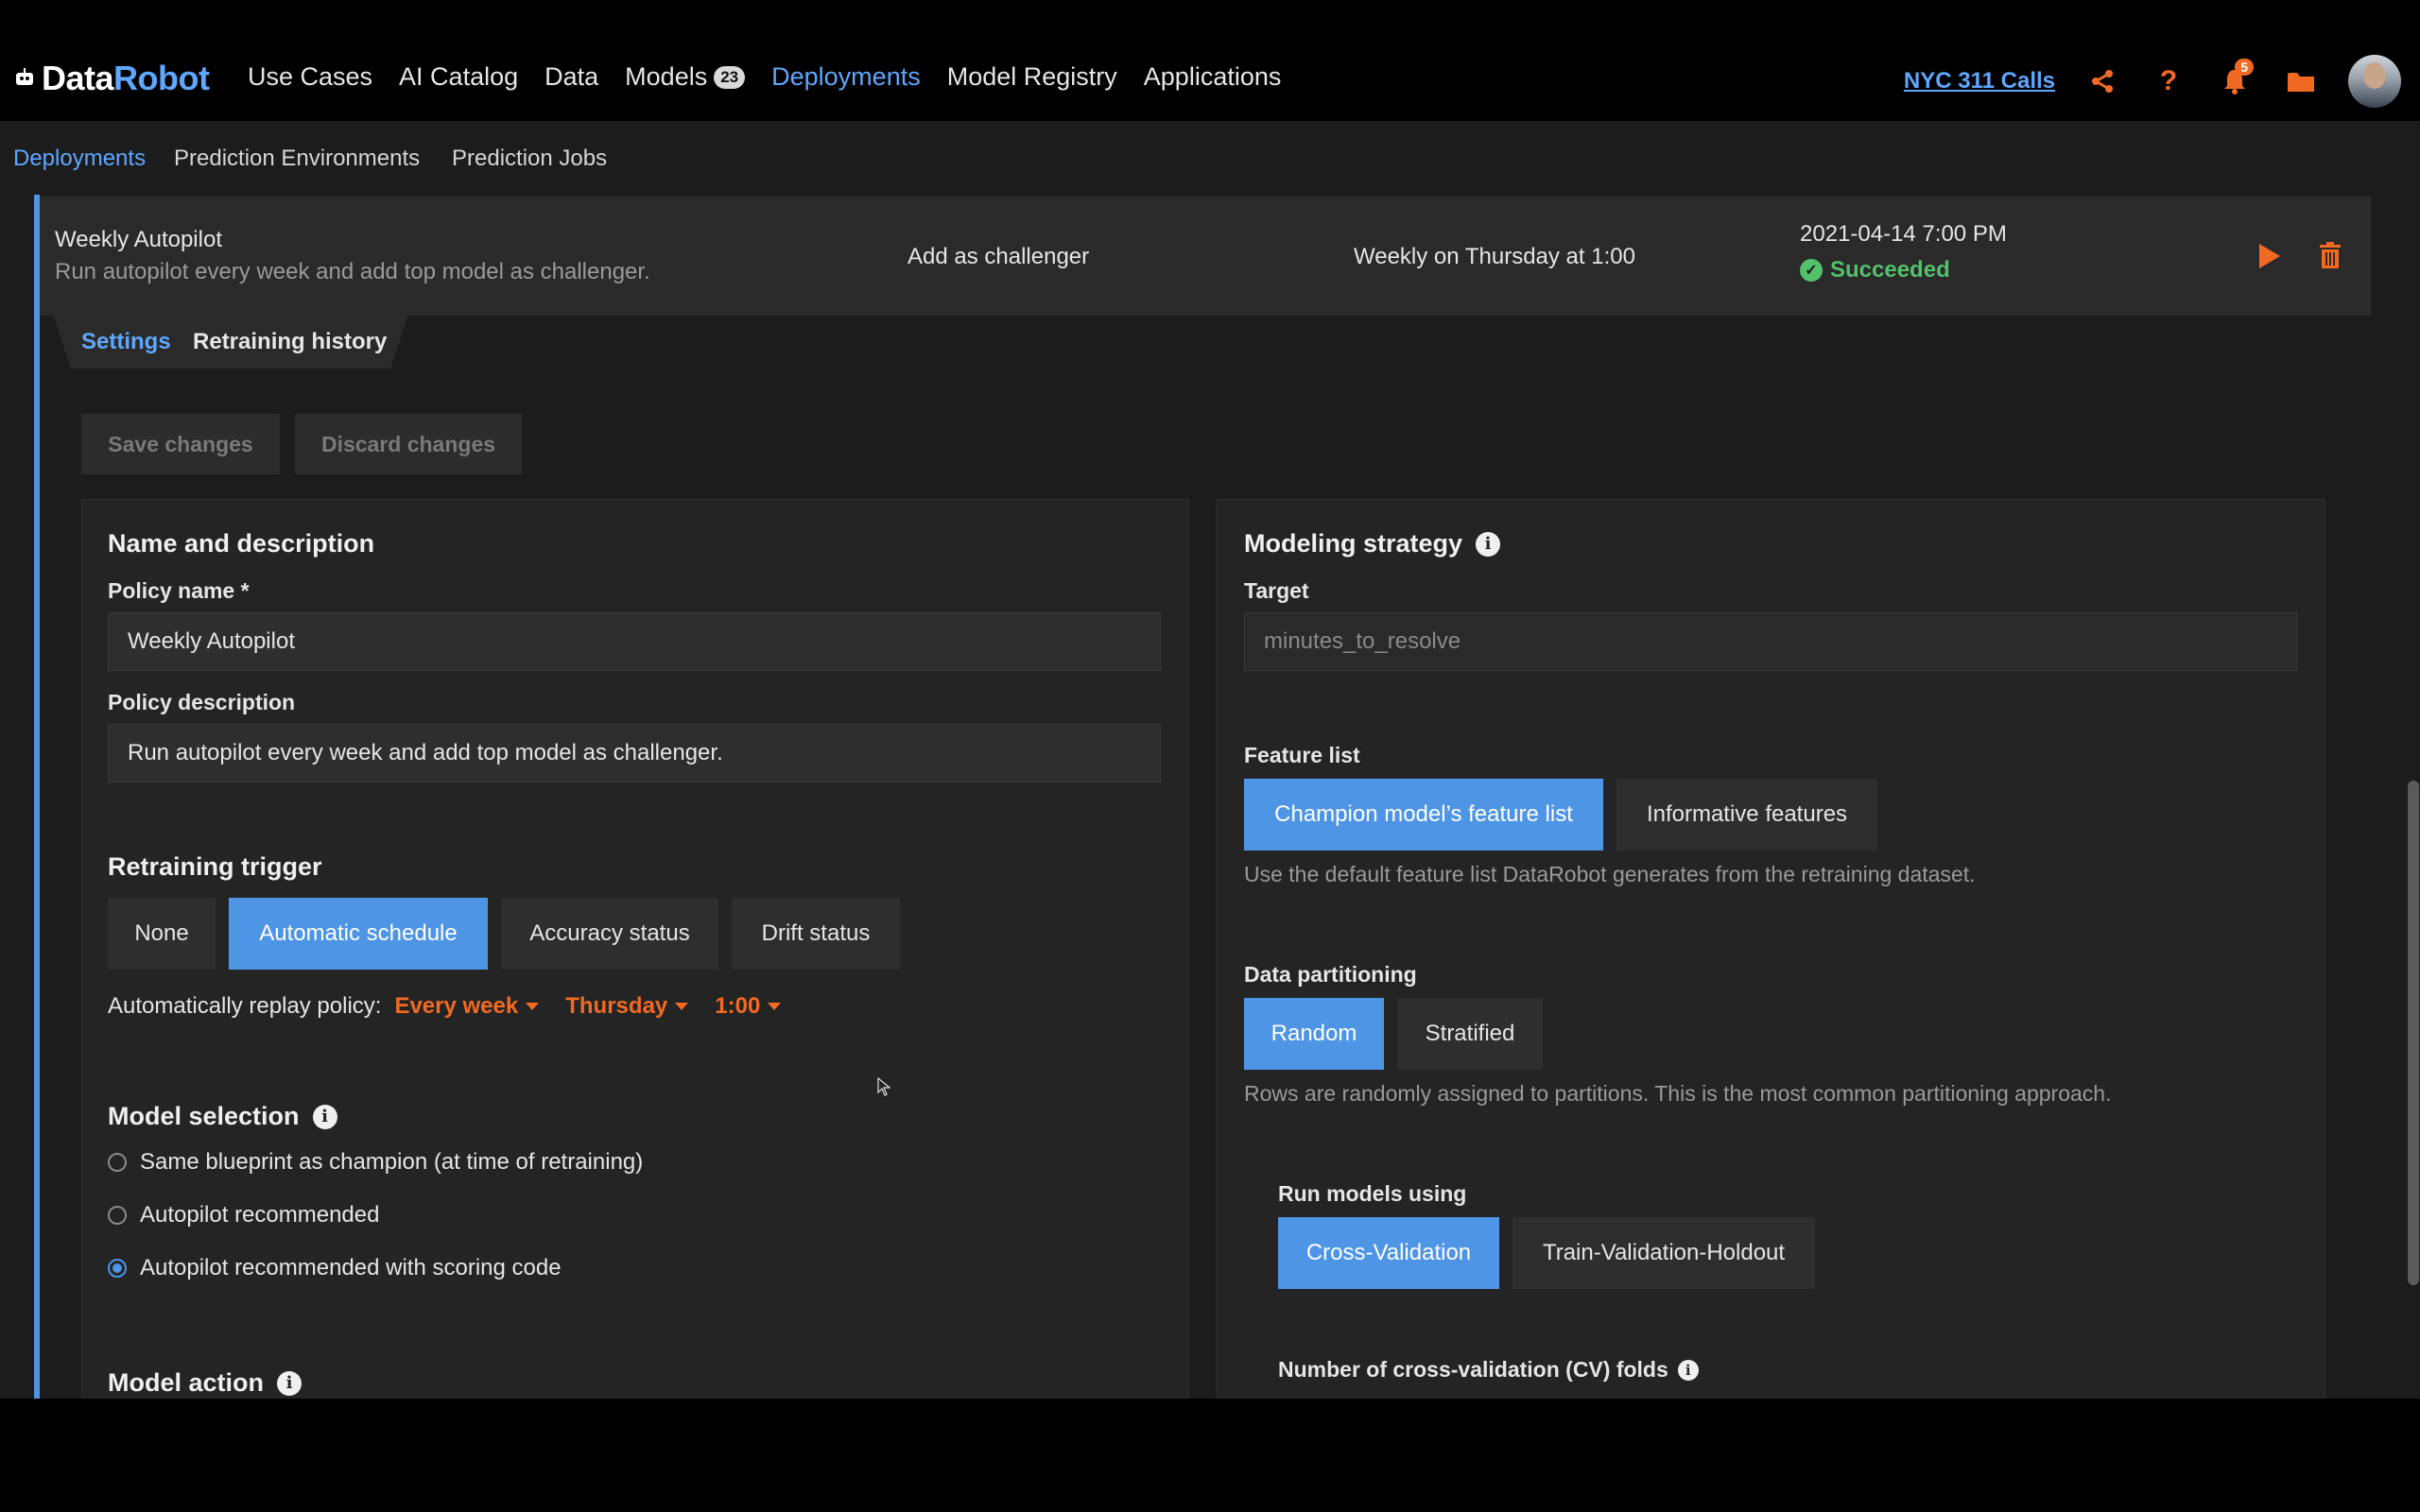  What do you see at coordinates (1032, 77) in the screenshot?
I see `nav-model-registry: Model Registry` at bounding box center [1032, 77].